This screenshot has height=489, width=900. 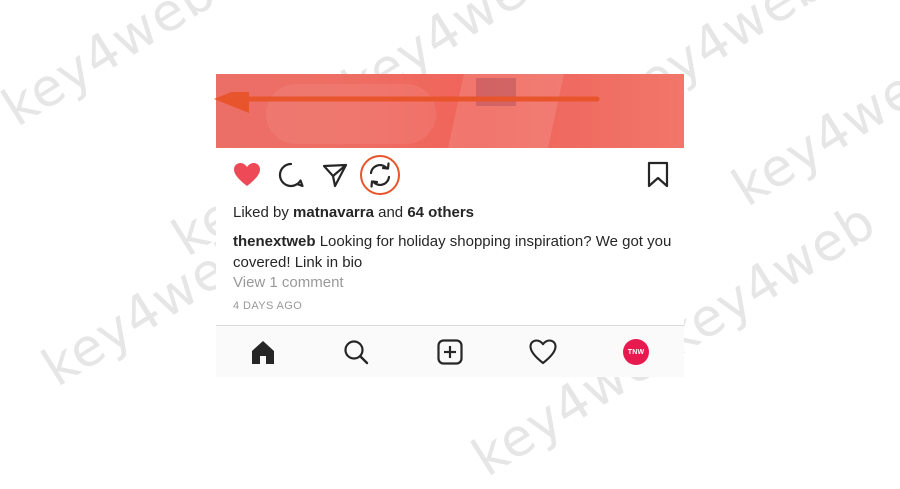 What do you see at coordinates (543, 352) in the screenshot?
I see `activity-icon` at bounding box center [543, 352].